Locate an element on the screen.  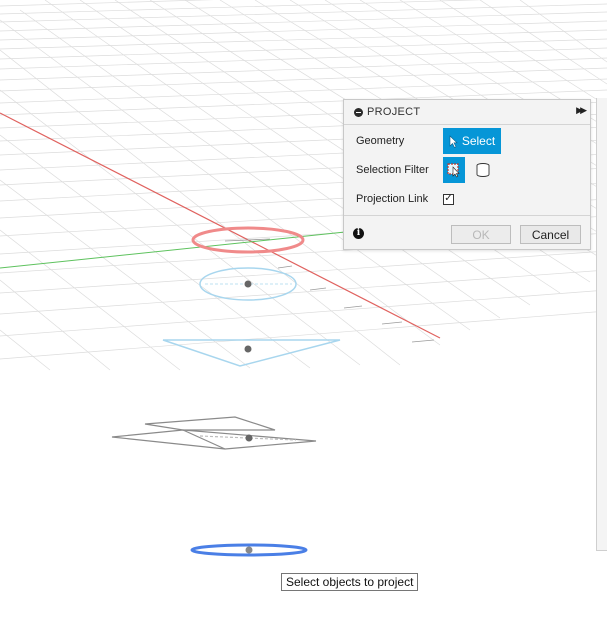
geometry-select-button: Select is located at coordinates (472, 141).